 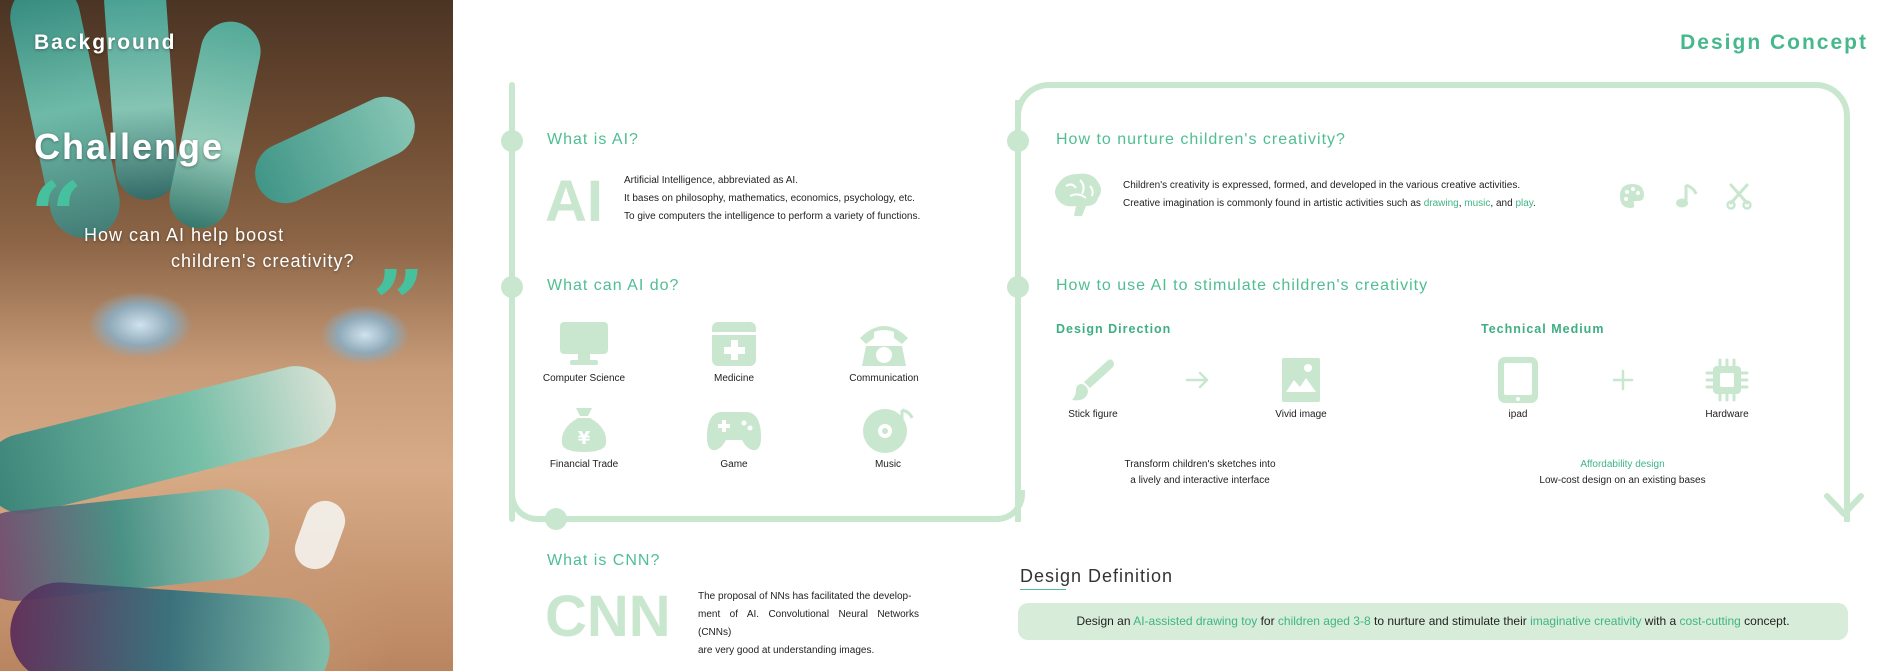 What do you see at coordinates (1301, 380) in the screenshot?
I see `image-icon` at bounding box center [1301, 380].